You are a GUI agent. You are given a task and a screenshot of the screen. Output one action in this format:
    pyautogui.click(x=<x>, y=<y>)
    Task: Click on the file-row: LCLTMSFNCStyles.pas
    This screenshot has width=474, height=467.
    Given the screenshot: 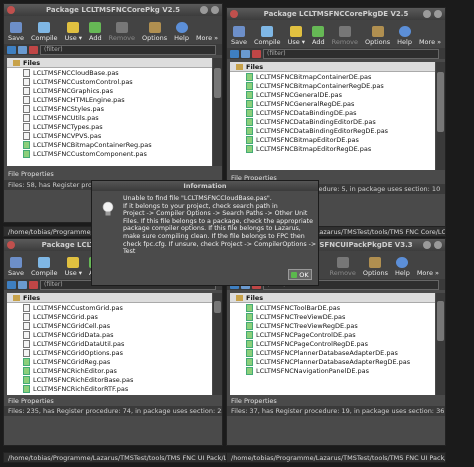 What is the action you would take?
    pyautogui.click(x=109, y=108)
    